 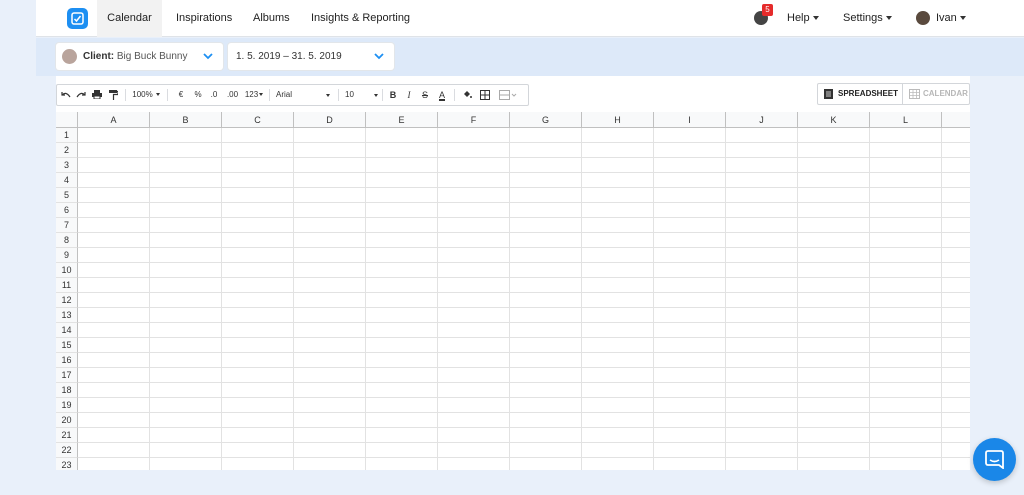 I want to click on column-header: A, so click(x=114, y=120).